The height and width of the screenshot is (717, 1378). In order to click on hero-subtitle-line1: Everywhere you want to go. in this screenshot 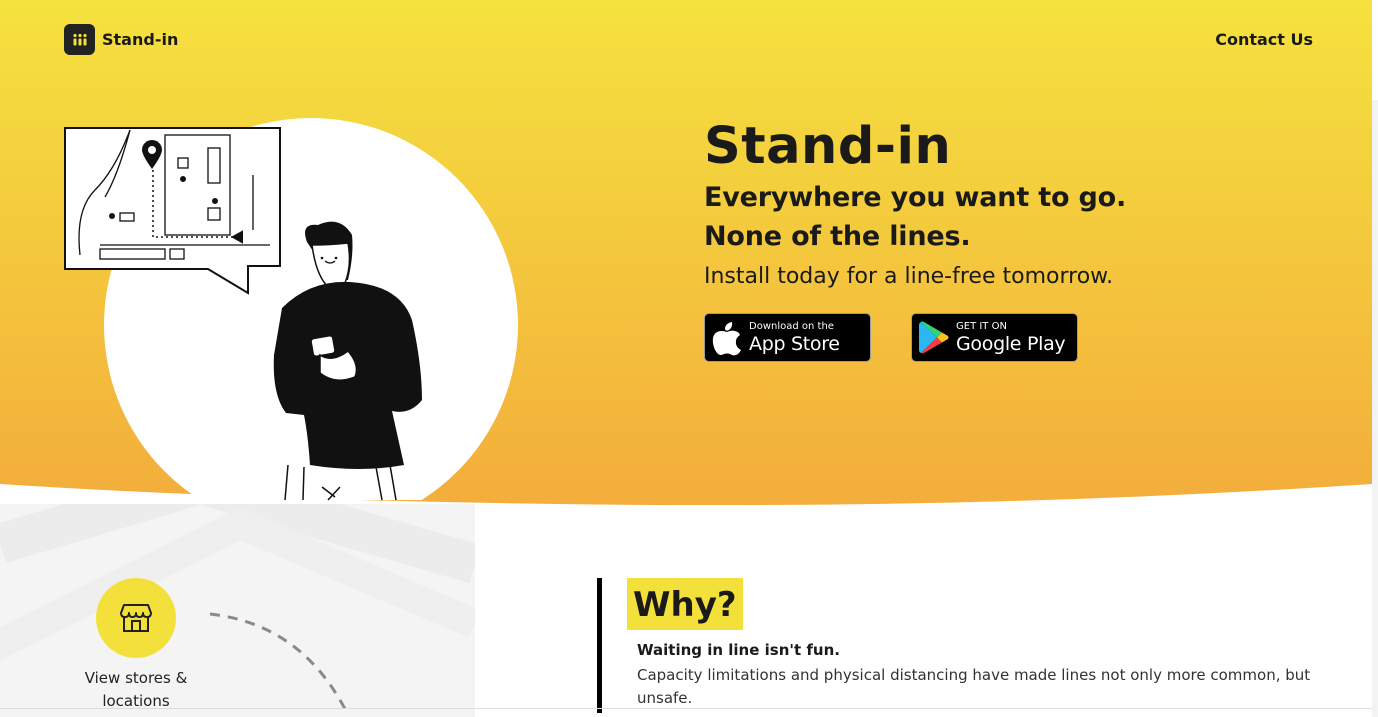, I will do `click(915, 197)`.